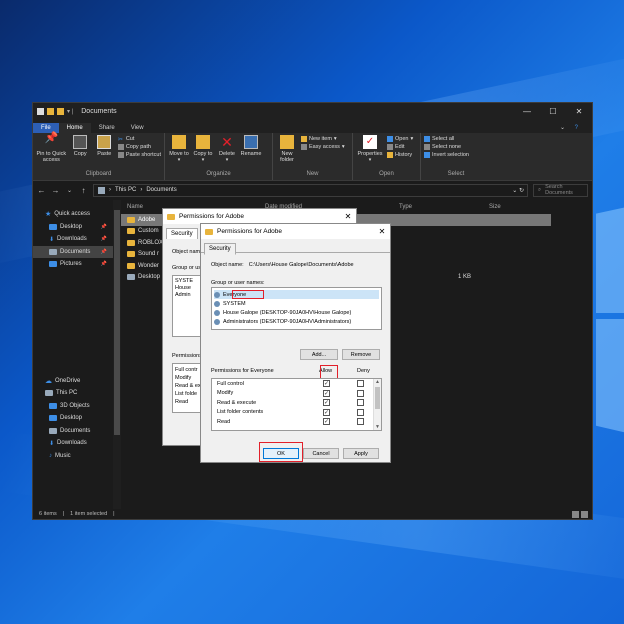  What do you see at coordinates (50, 111) in the screenshot?
I see `properties-quick-icon` at bounding box center [50, 111].